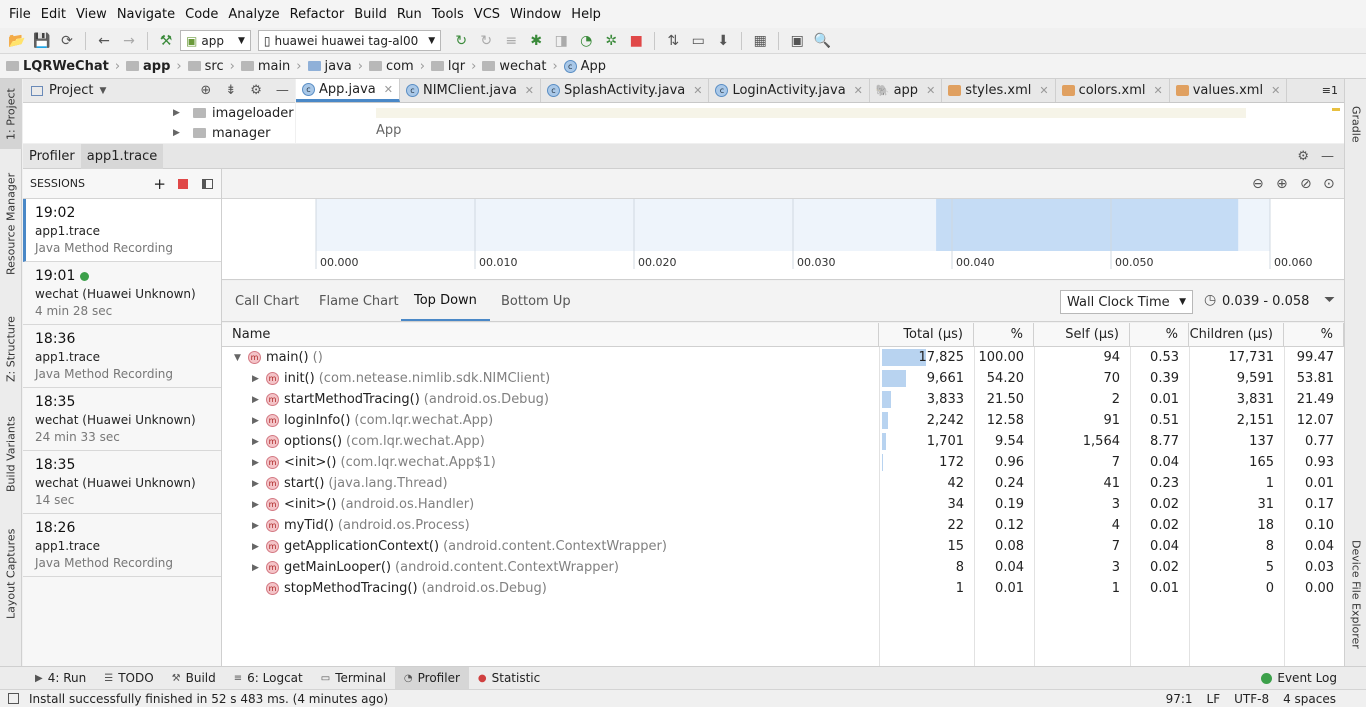  I want to click on menu-build: Build, so click(370, 14).